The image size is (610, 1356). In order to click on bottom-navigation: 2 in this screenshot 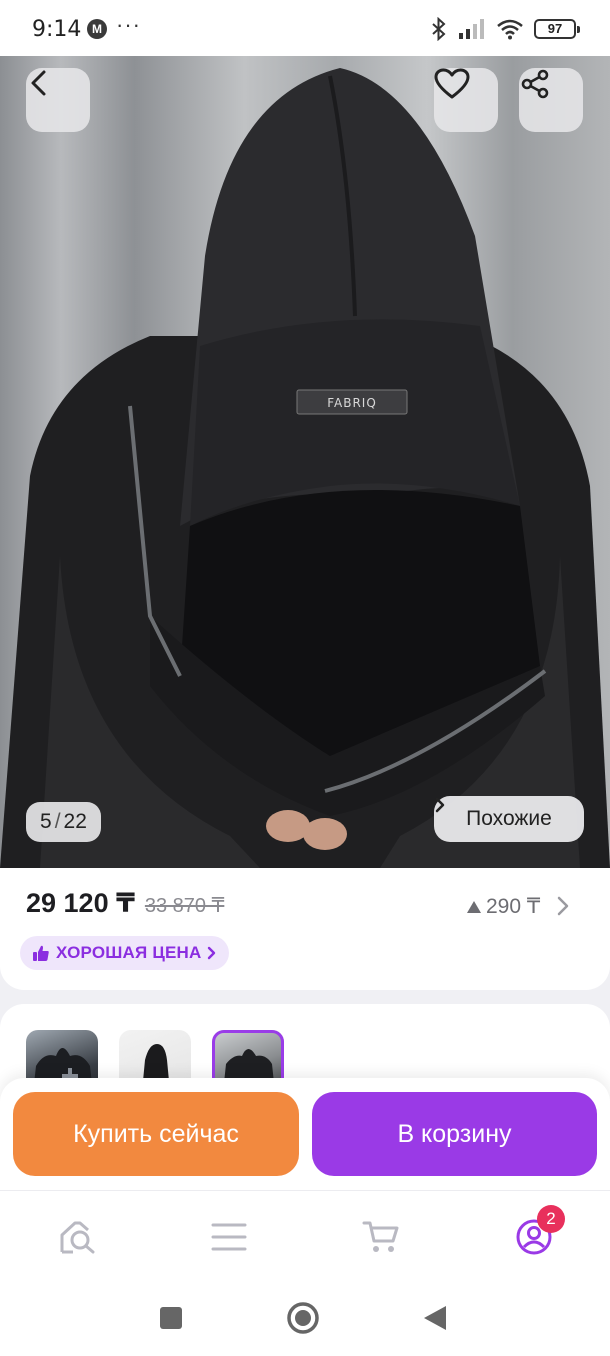, I will do `click(305, 1235)`.